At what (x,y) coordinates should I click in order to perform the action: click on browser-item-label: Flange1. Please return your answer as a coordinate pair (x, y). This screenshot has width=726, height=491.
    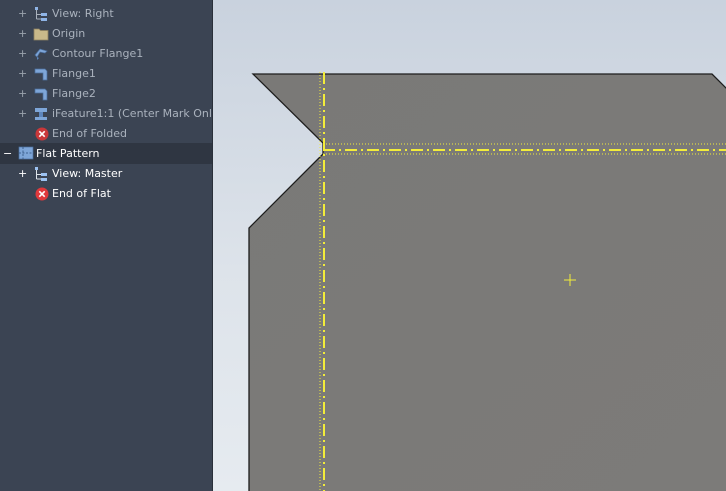
    Looking at the image, I should click on (74, 73).